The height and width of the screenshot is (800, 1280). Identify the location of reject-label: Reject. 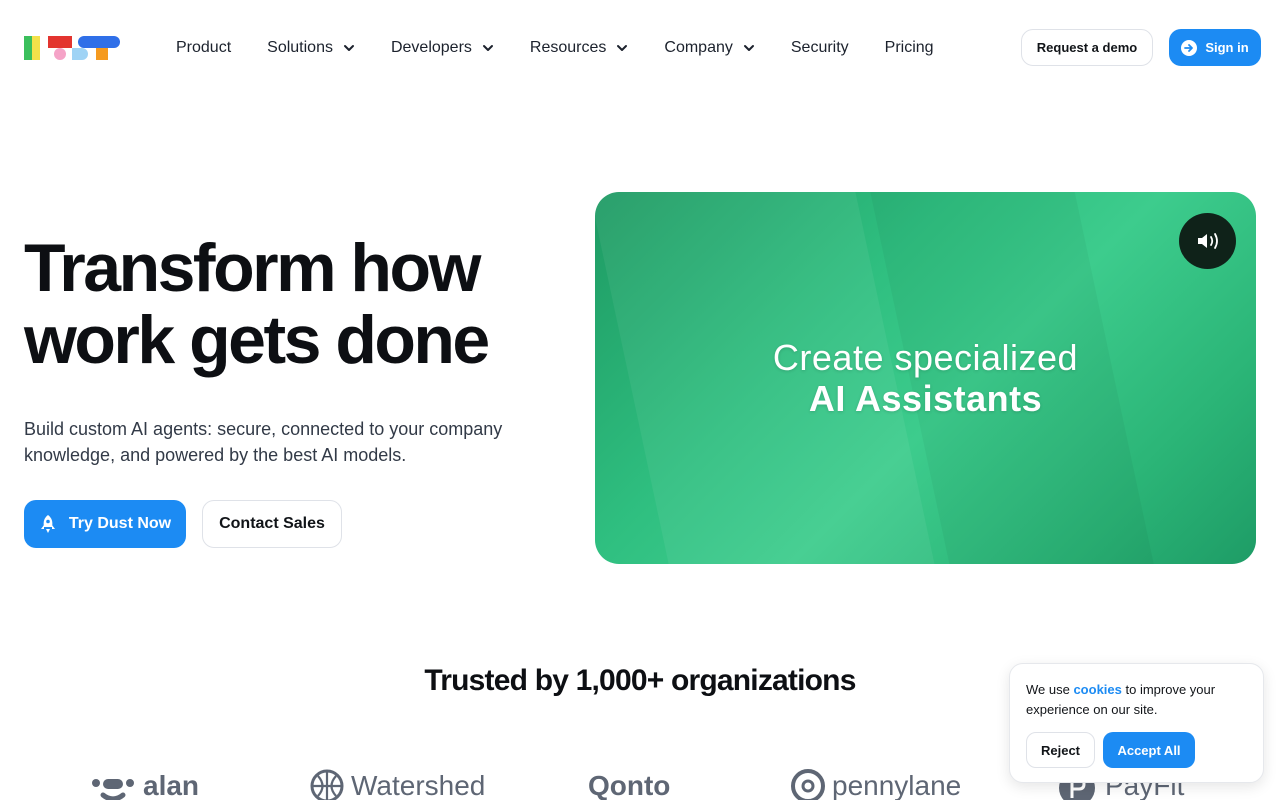
(1060, 750).